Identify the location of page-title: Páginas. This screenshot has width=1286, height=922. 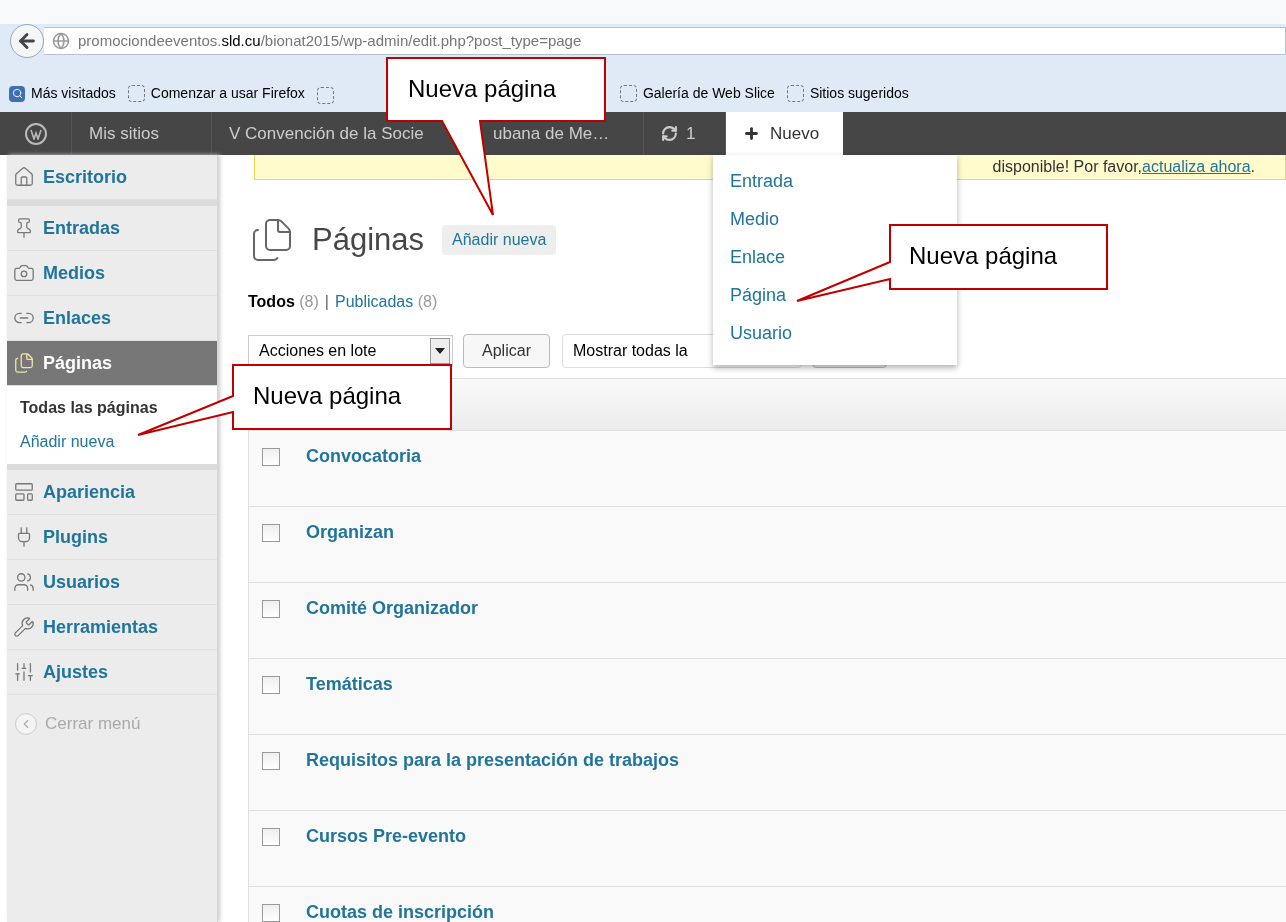
(368, 239).